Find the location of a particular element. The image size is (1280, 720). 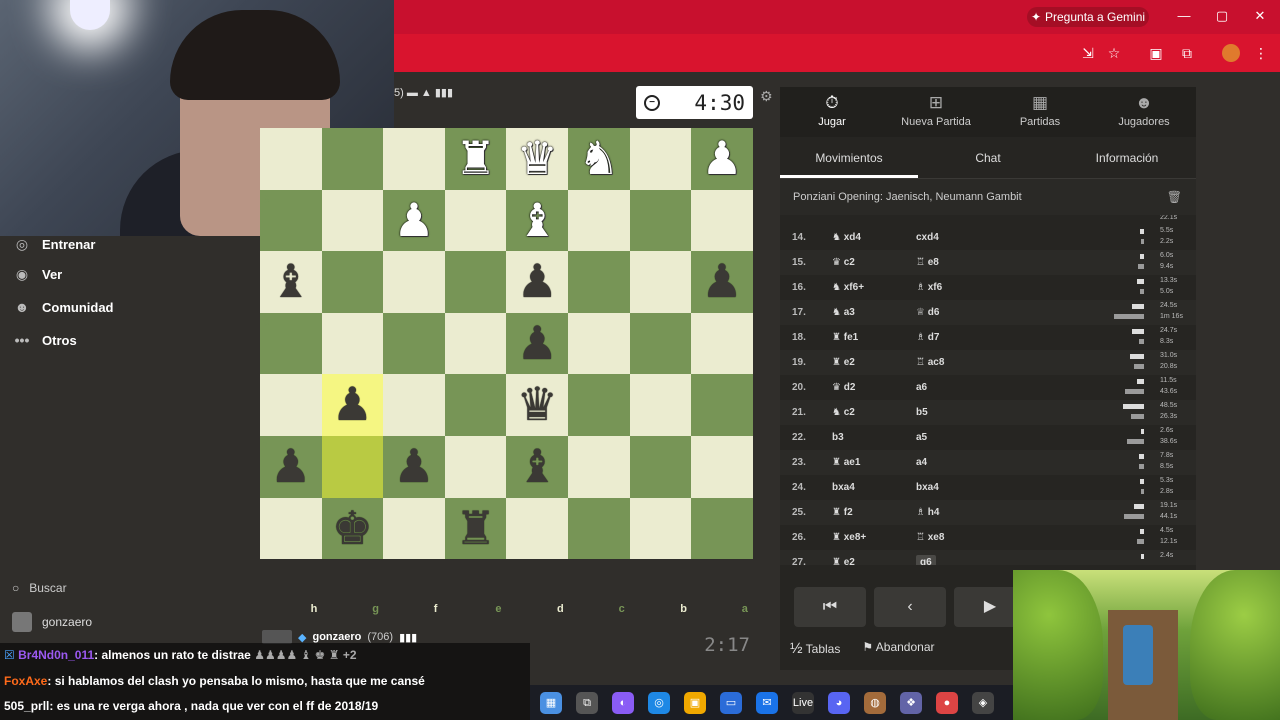

tab-partidas: ▦ Partidas is located at coordinates (1040, 110).